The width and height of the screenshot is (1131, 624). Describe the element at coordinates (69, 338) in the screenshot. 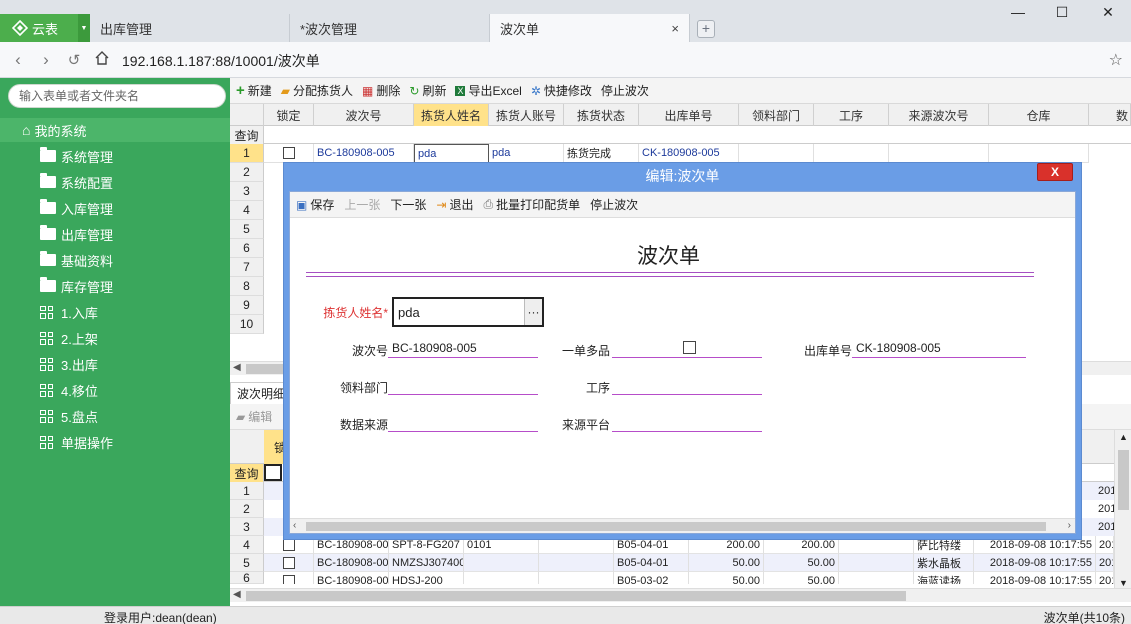

I see `sidebar-item-2-shelving: 2.上架` at that location.